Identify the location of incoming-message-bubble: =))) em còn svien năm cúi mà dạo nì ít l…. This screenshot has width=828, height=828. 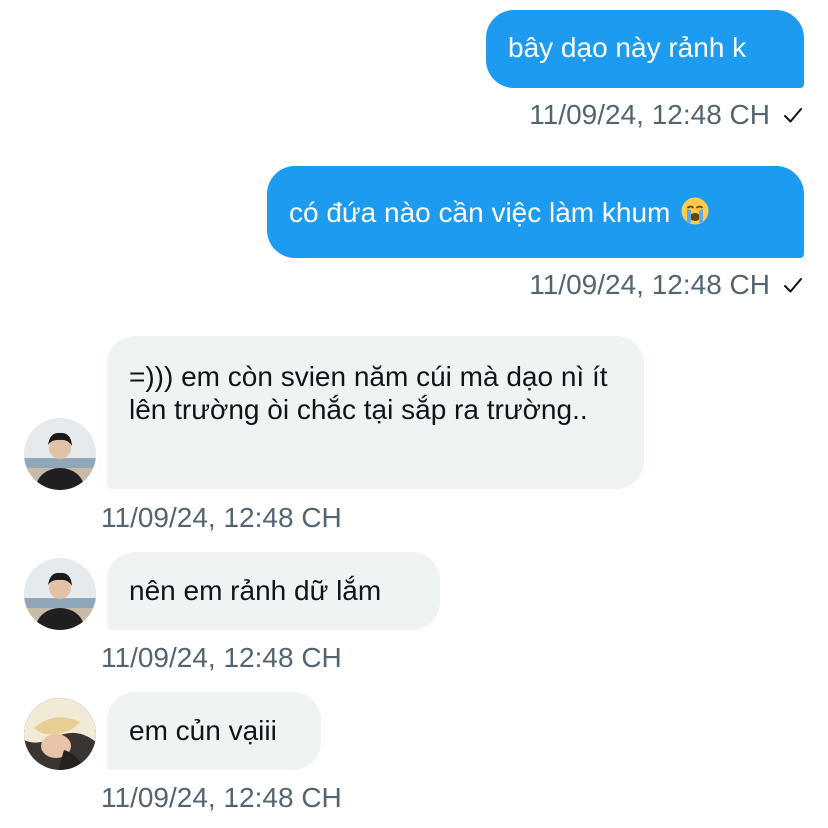
(375, 412).